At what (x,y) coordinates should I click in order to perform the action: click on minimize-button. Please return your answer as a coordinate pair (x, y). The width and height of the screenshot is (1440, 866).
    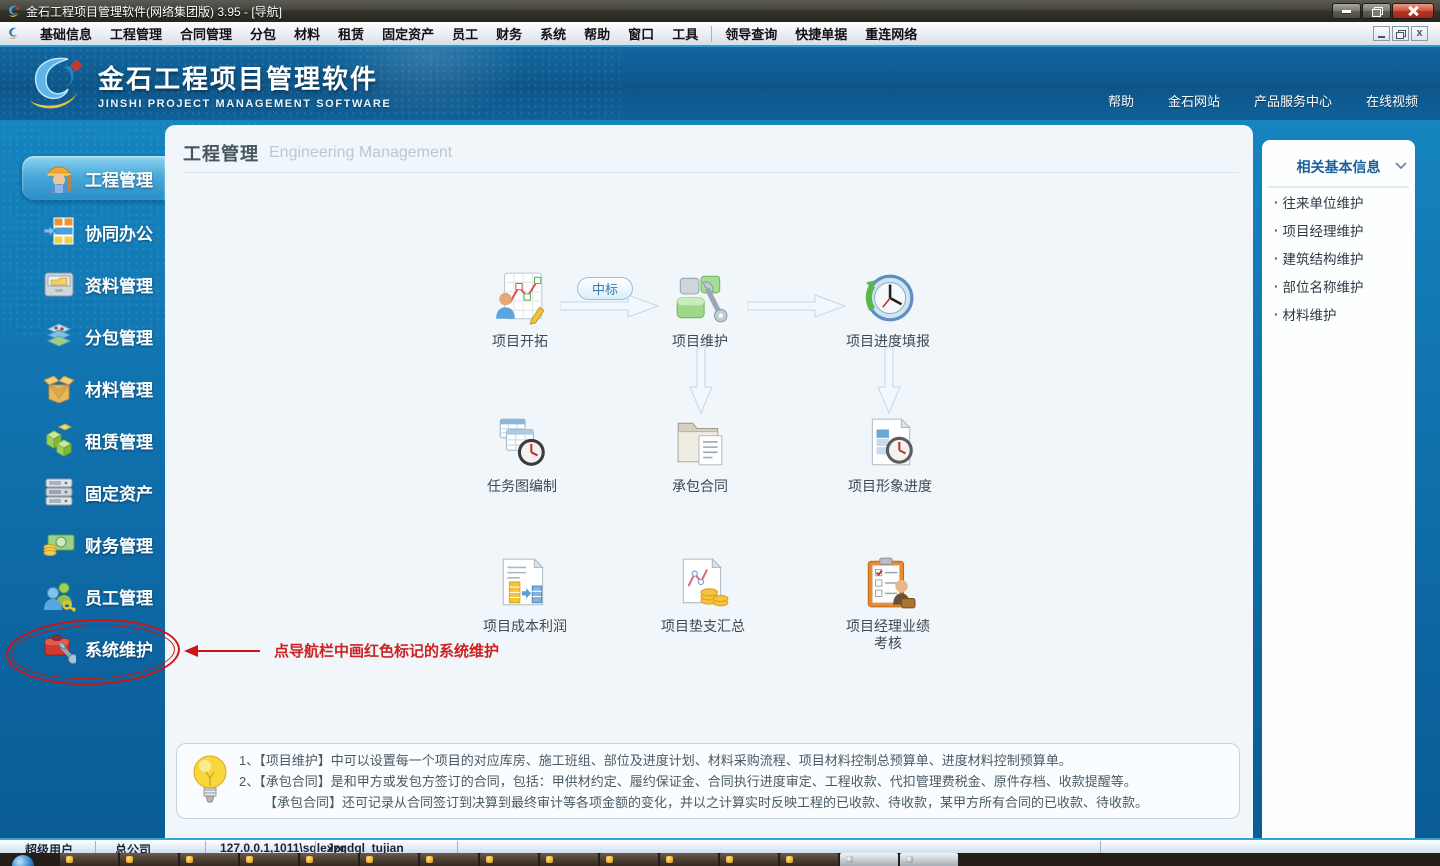
    Looking at the image, I should click on (1346, 11).